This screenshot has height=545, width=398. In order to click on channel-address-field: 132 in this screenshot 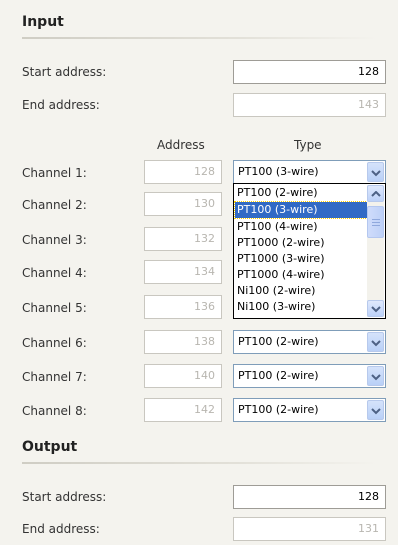, I will do `click(183, 239)`.